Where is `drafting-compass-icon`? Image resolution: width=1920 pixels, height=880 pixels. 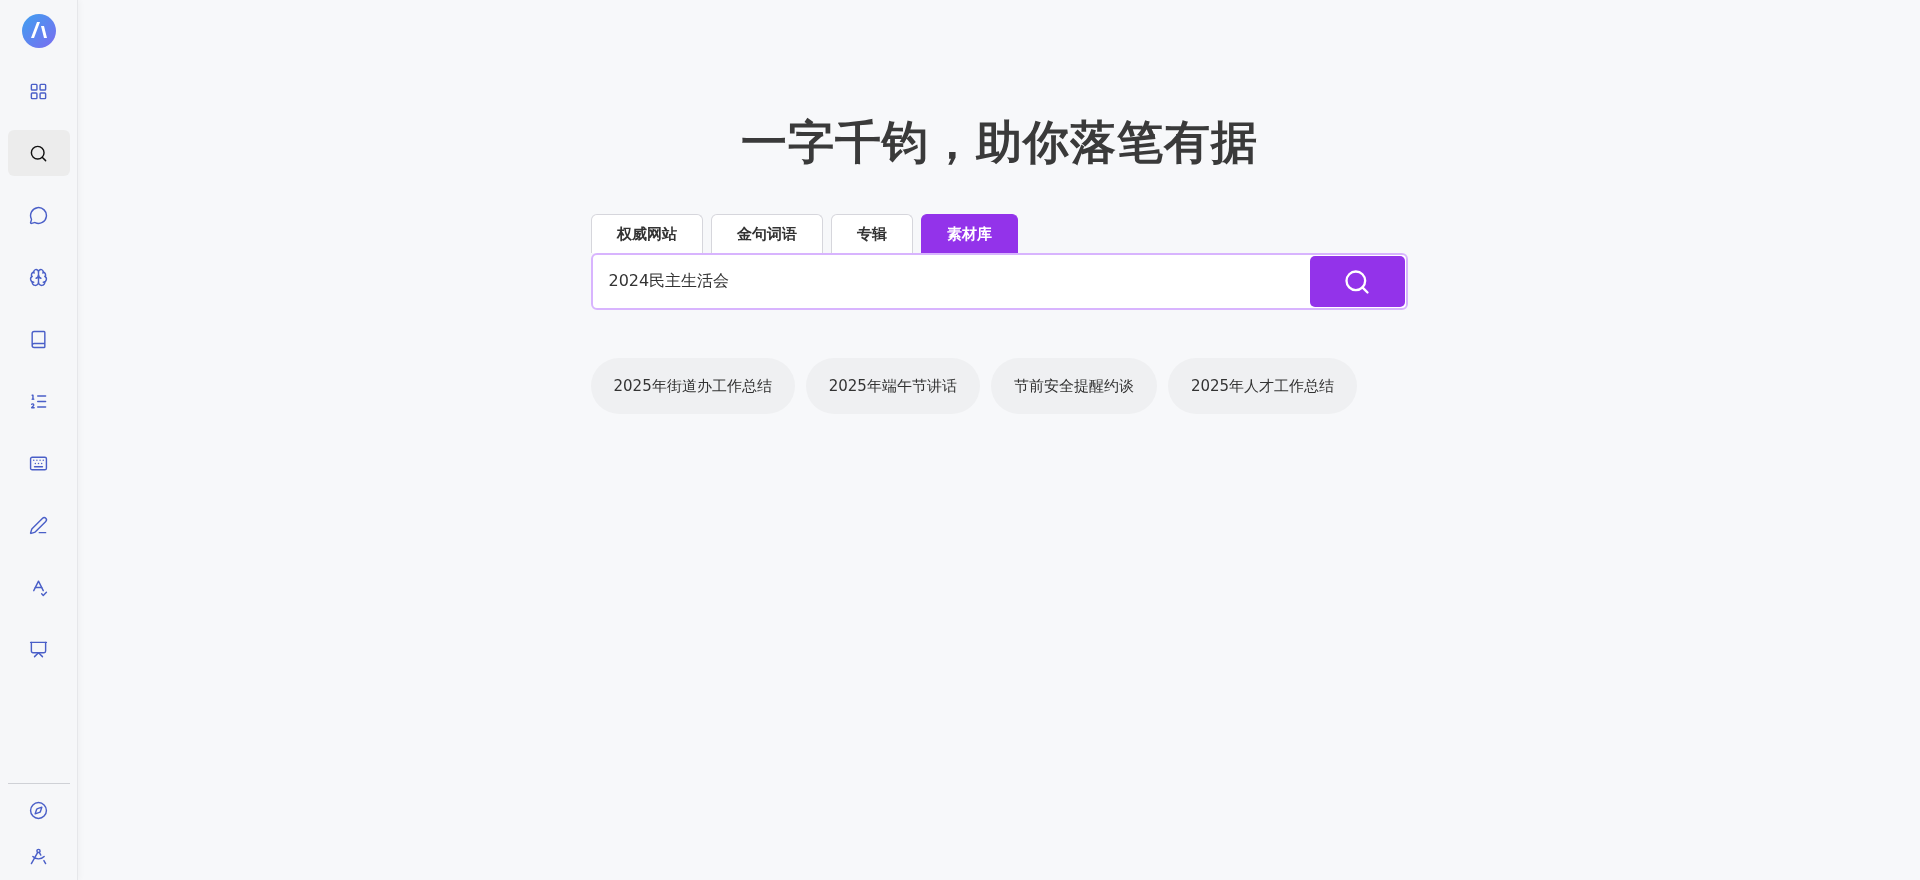
drafting-compass-icon is located at coordinates (38, 856).